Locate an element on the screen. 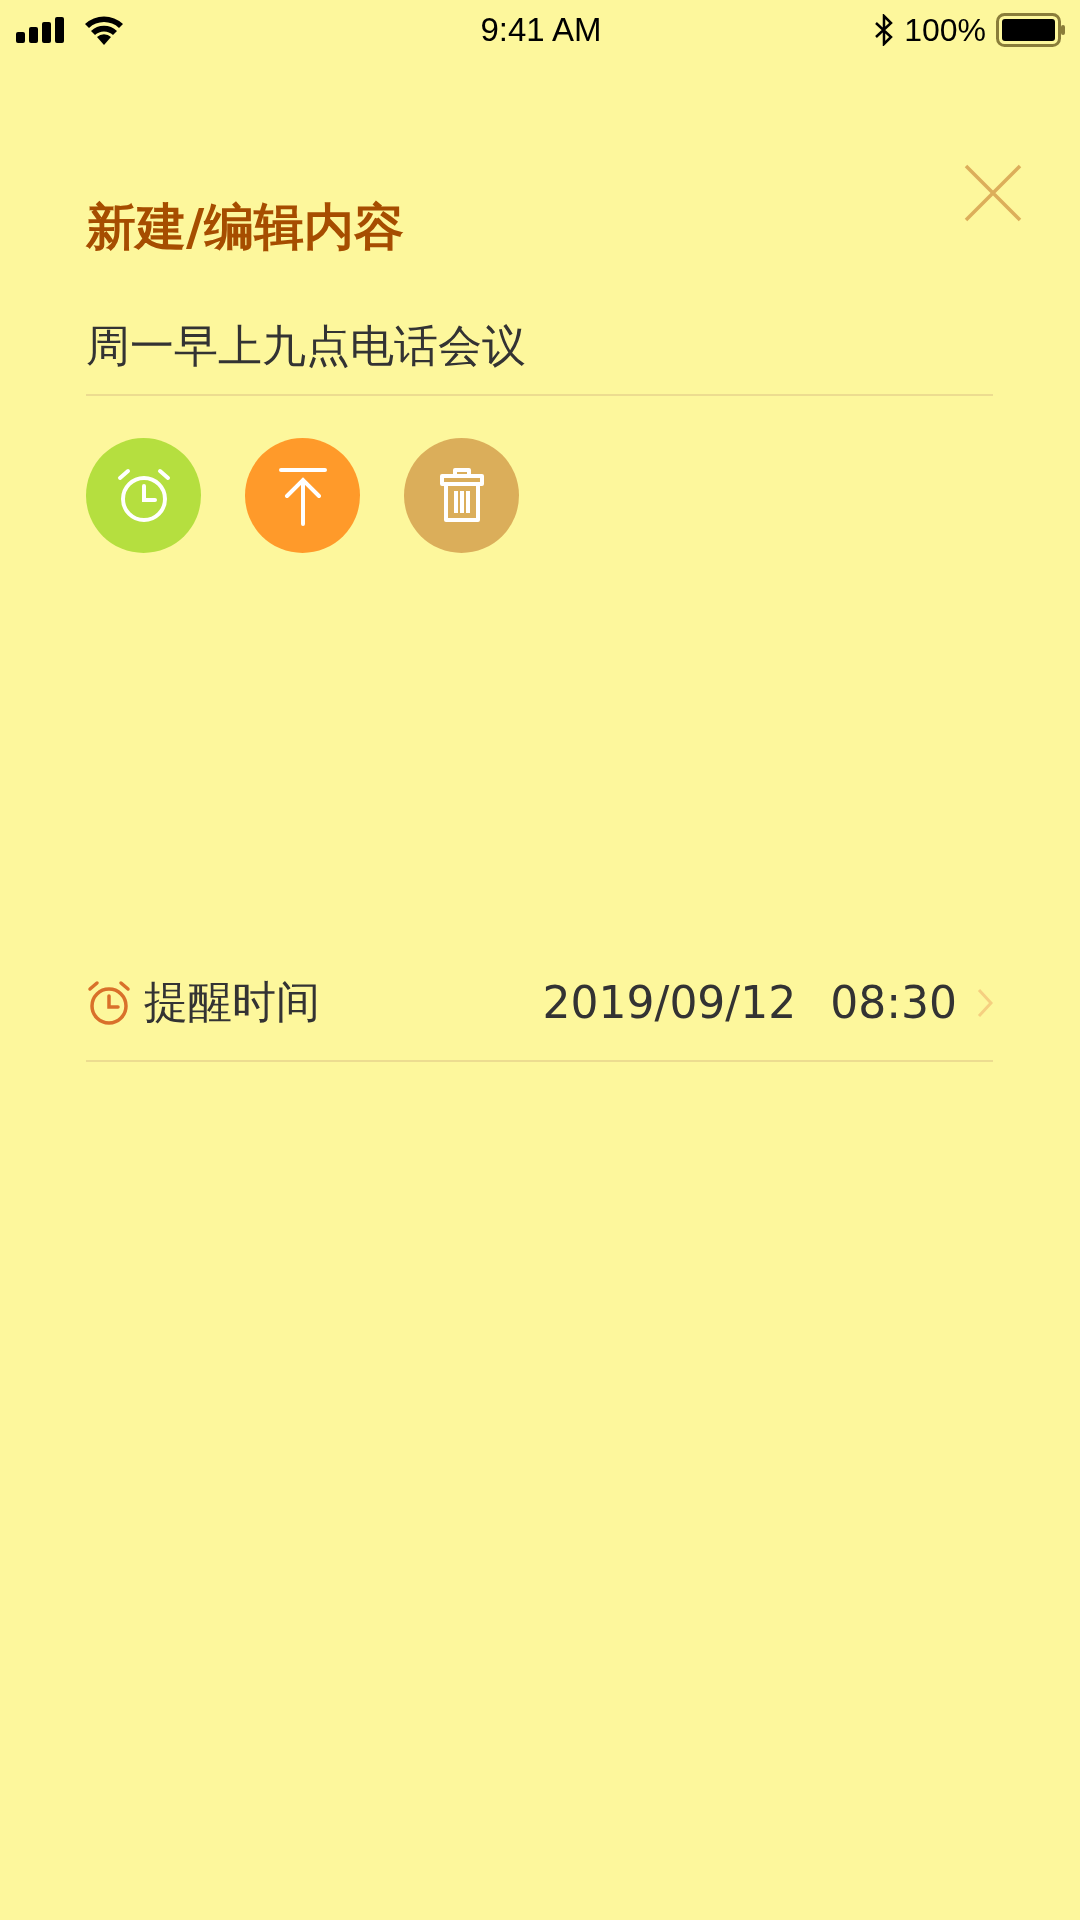 The width and height of the screenshot is (1080, 1920). page-title: 新建/编辑内容 is located at coordinates (245, 227).